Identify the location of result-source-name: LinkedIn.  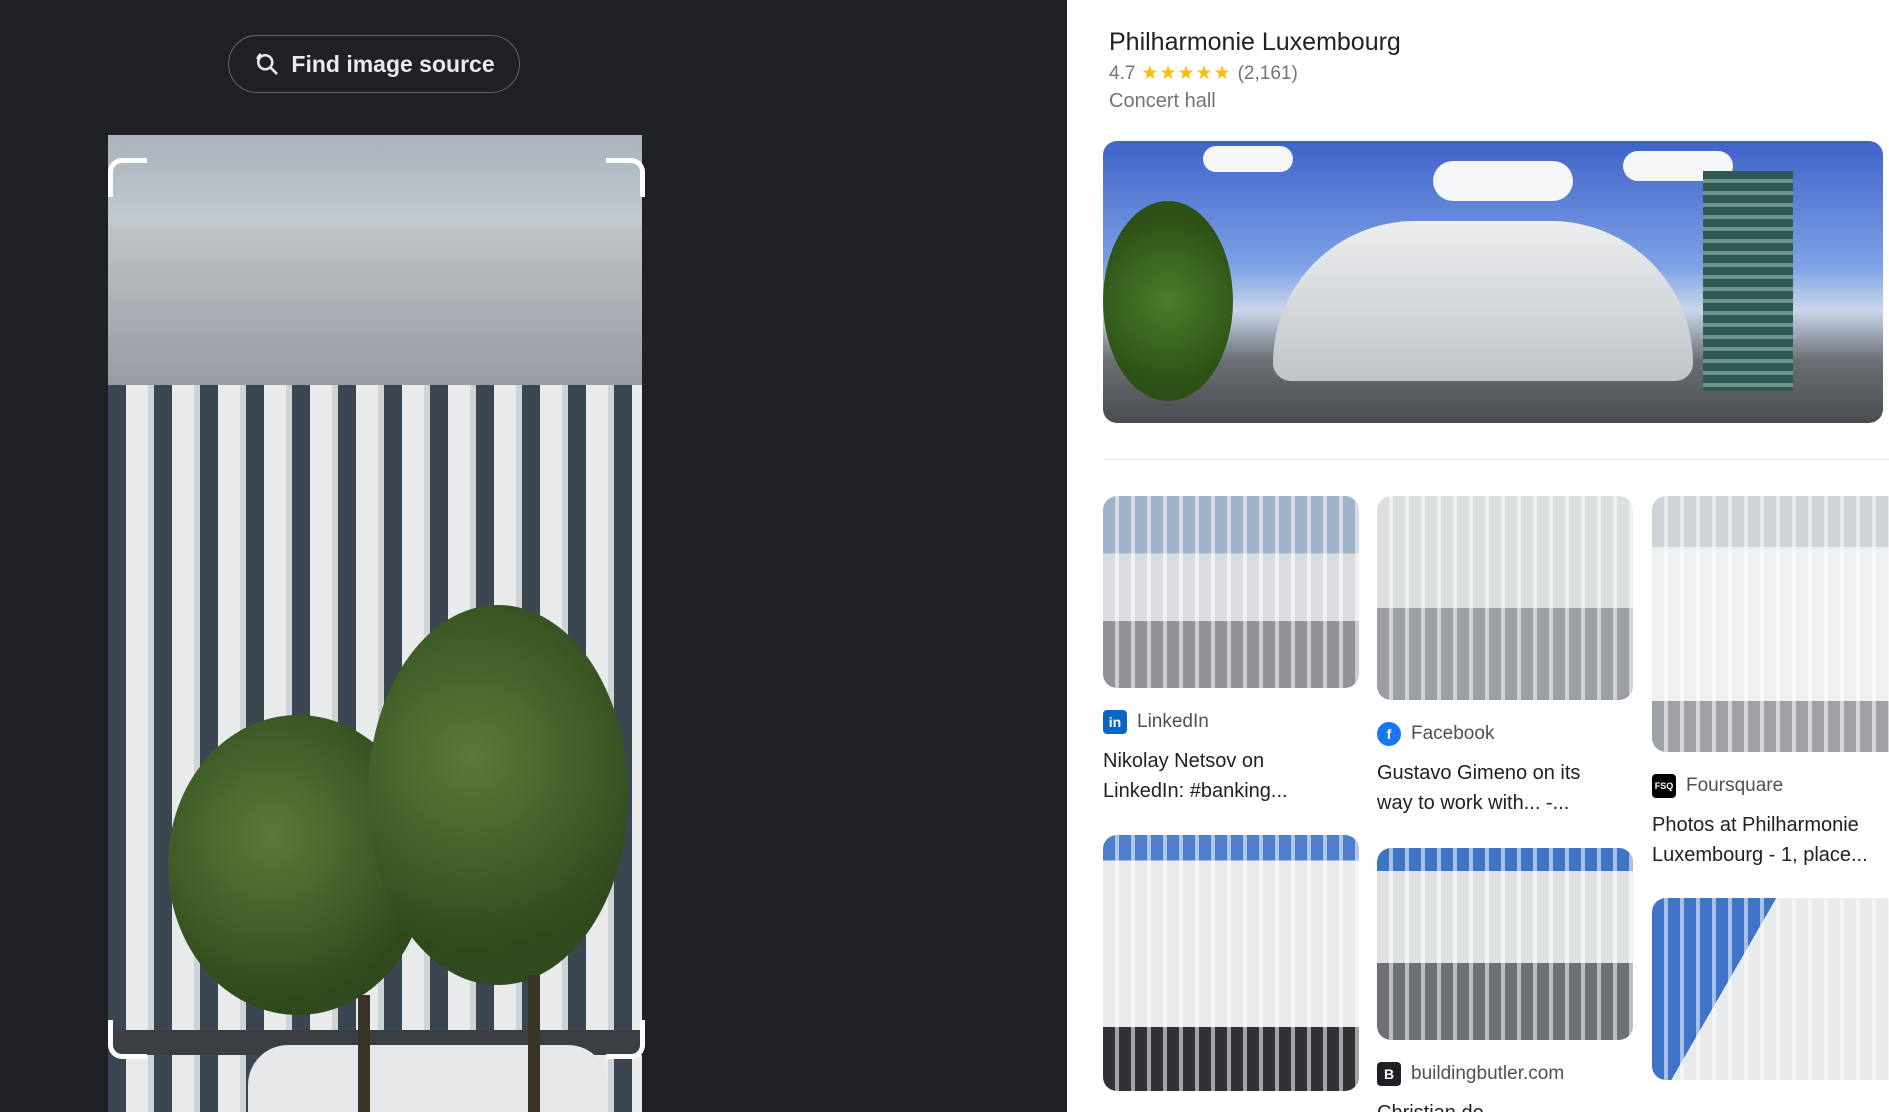
(1173, 721).